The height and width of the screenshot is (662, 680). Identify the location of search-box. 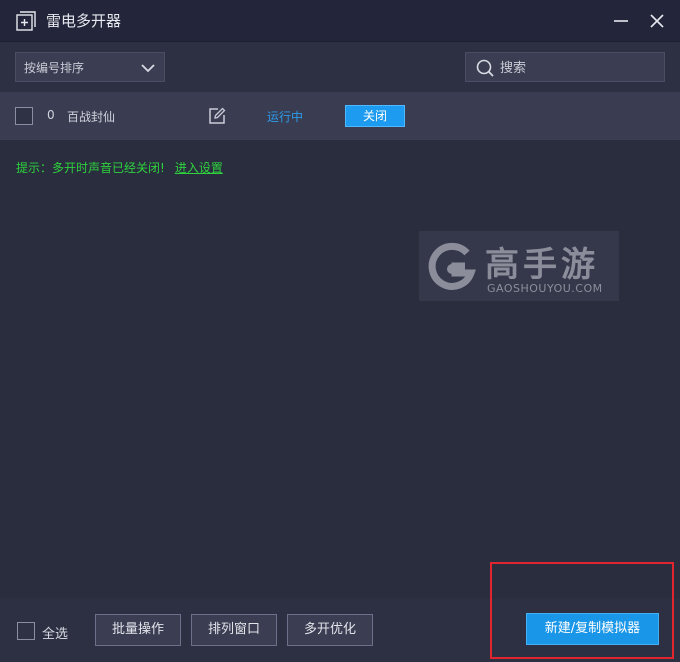
(565, 67).